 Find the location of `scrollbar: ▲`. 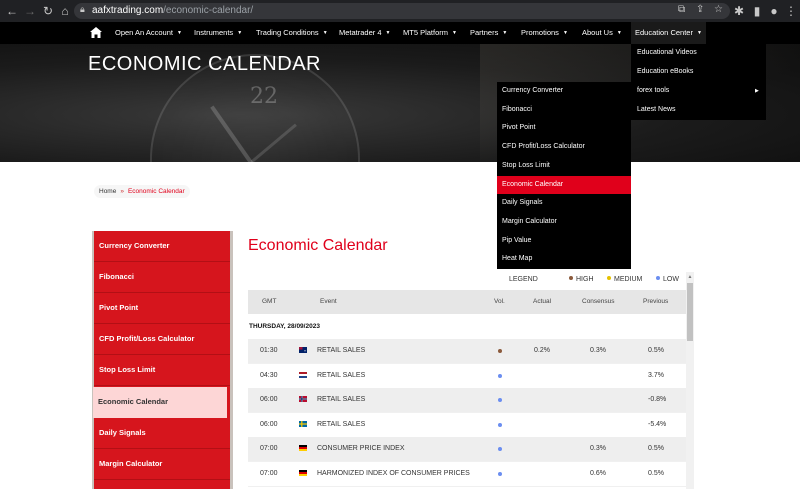

scrollbar: ▲ is located at coordinates (690, 380).